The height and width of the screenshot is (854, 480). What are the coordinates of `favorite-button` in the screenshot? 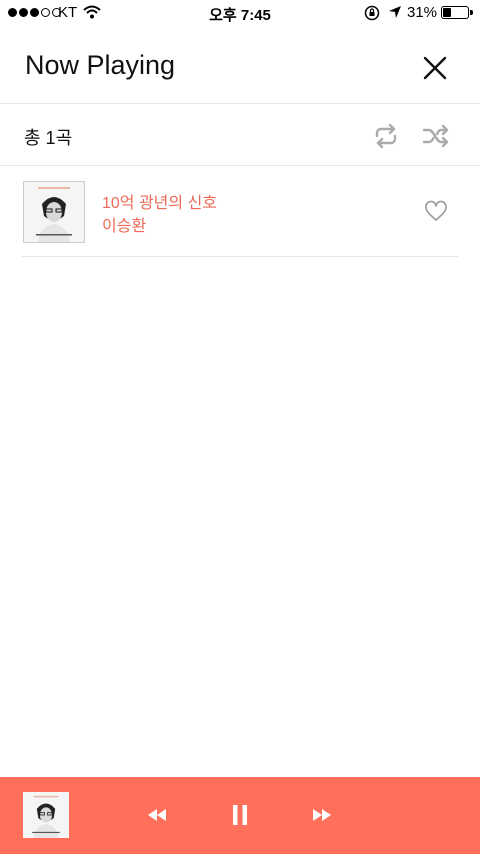 It's located at (436, 211).